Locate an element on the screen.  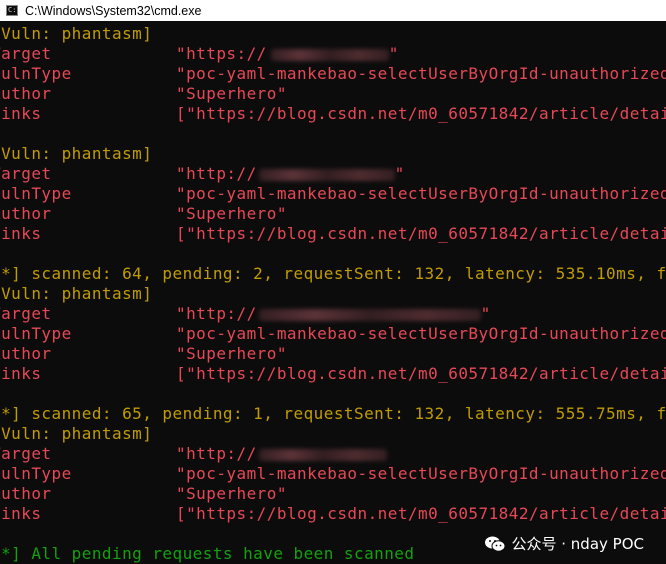
watermark: 公众号 · nday POC is located at coordinates (563, 543).